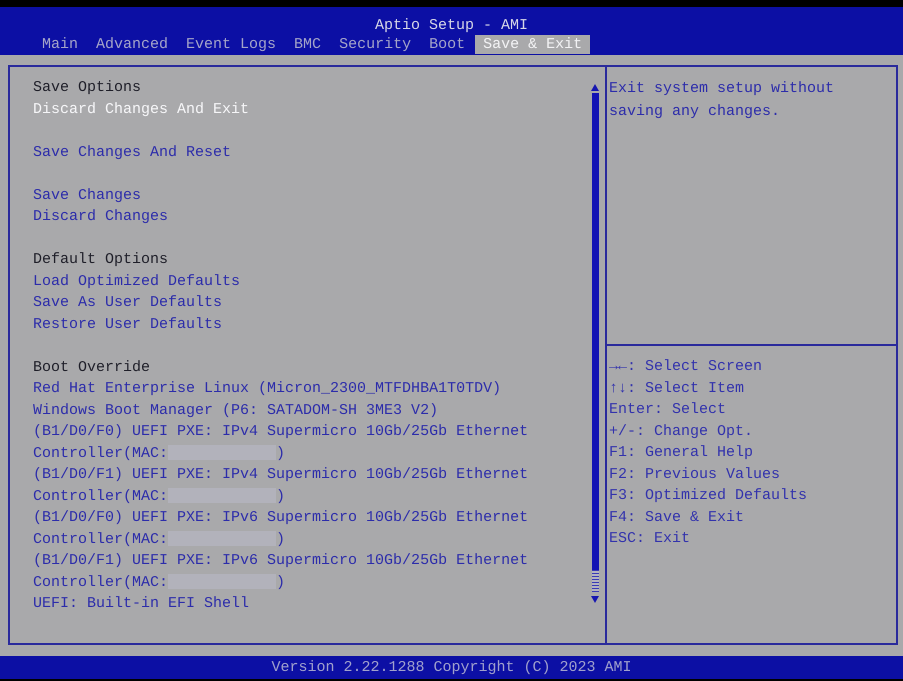  Describe the element at coordinates (667, 410) in the screenshot. I see `key-hint: Enter: Select` at that location.